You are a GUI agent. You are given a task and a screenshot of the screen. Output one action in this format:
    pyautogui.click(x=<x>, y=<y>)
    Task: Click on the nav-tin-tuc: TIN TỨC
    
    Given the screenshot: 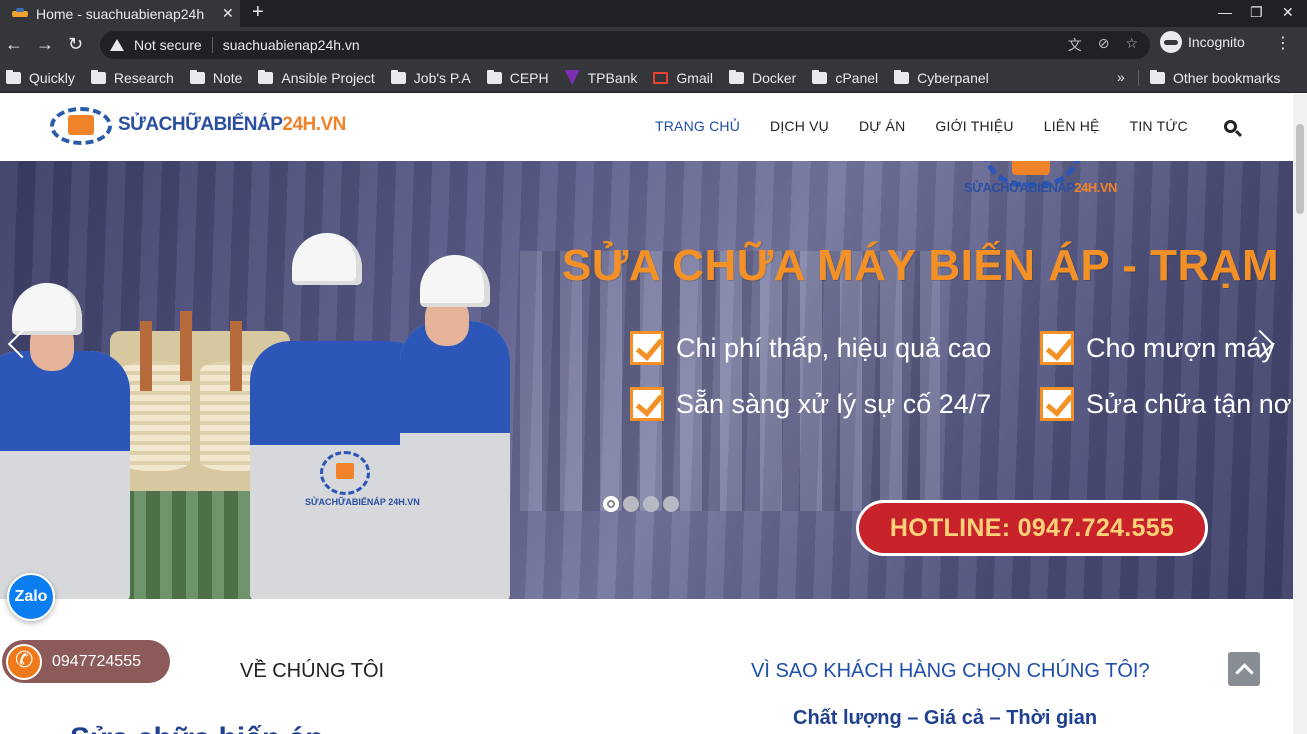 What is the action you would take?
    pyautogui.click(x=1159, y=126)
    